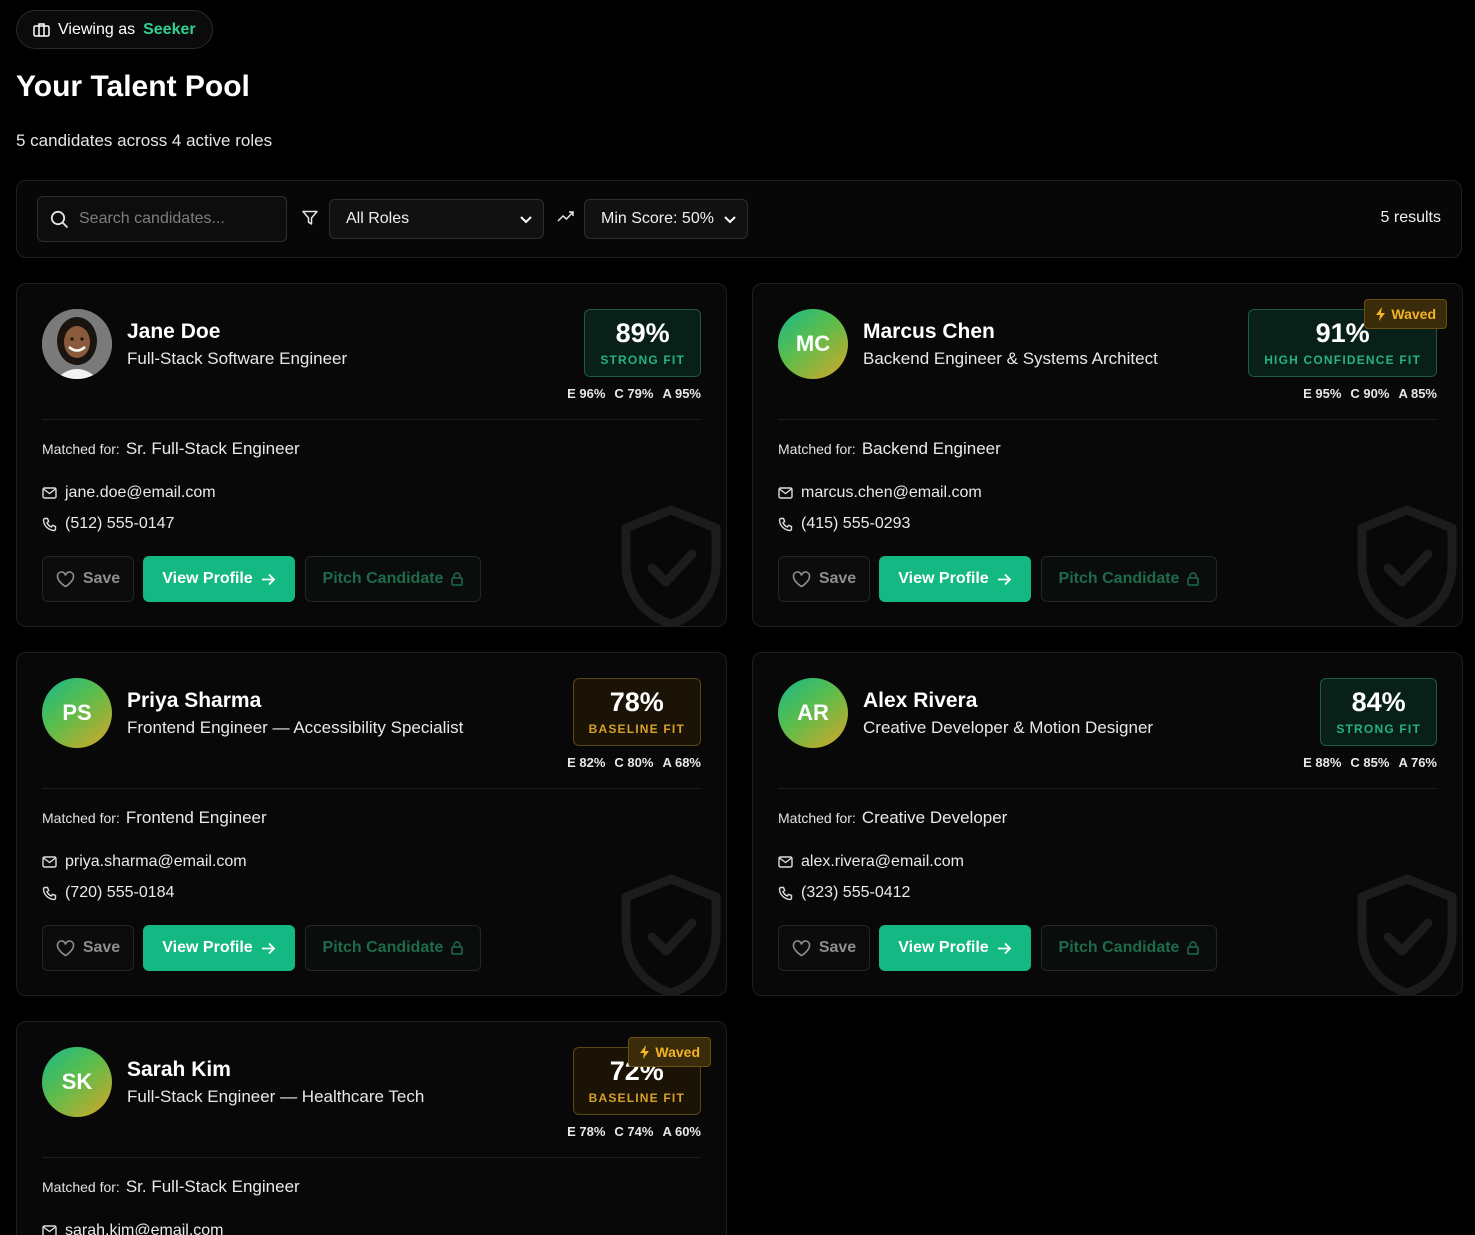 This screenshot has height=1235, width=1475. Describe the element at coordinates (101, 578) in the screenshot. I see `save-label: Save` at that location.